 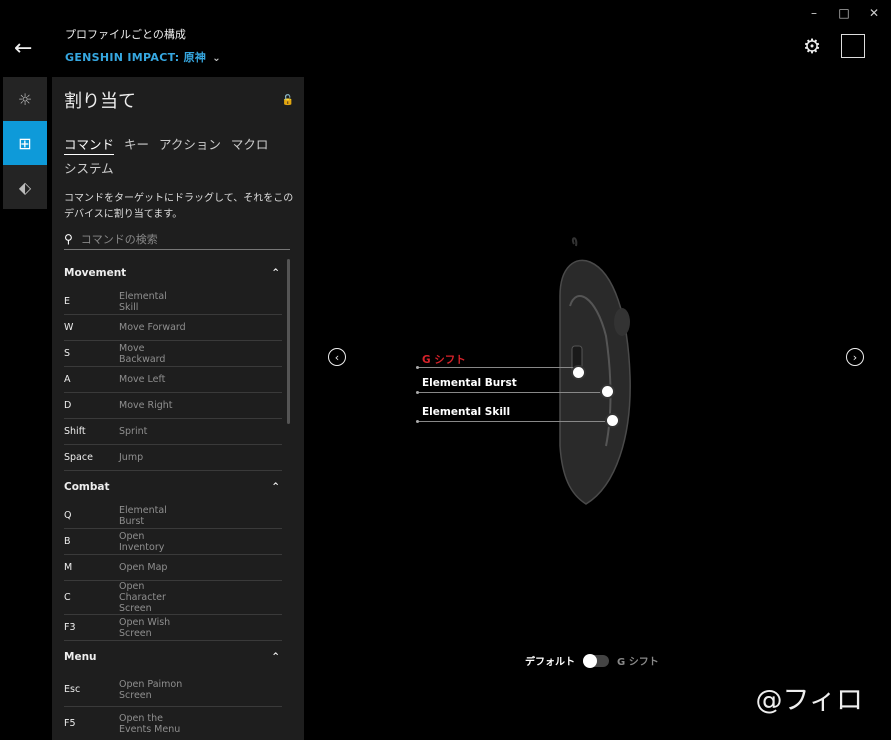 I want to click on row-action: Open Map, so click(x=143, y=567).